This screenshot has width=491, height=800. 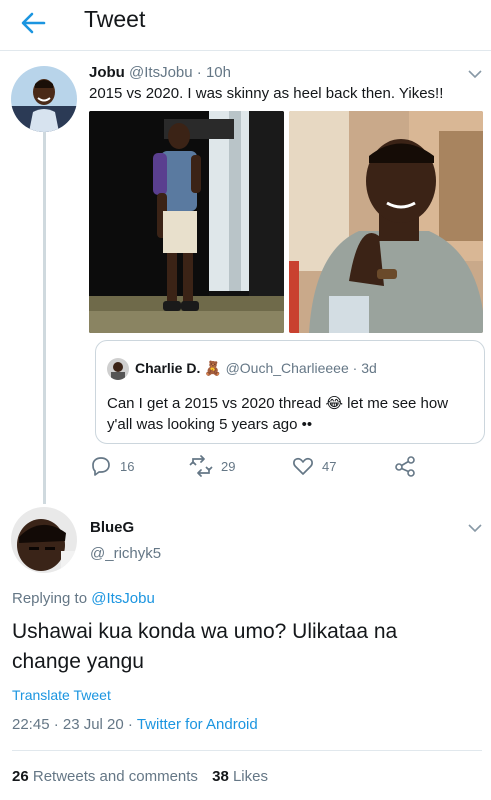 I want to click on tweet-timestamp: 22:45 · 23 Jul 20 ·, so click(x=72, y=724).